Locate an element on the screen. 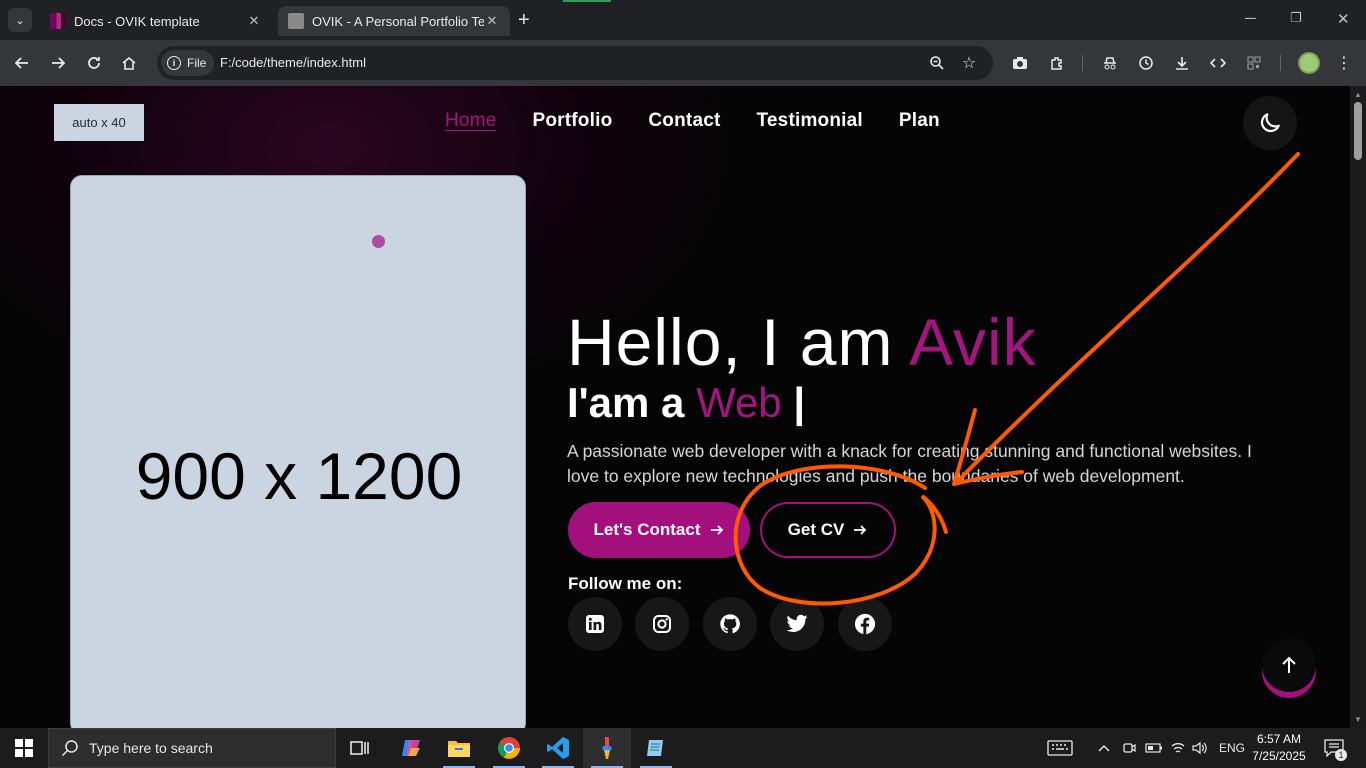  volume-icon is located at coordinates (1200, 748).